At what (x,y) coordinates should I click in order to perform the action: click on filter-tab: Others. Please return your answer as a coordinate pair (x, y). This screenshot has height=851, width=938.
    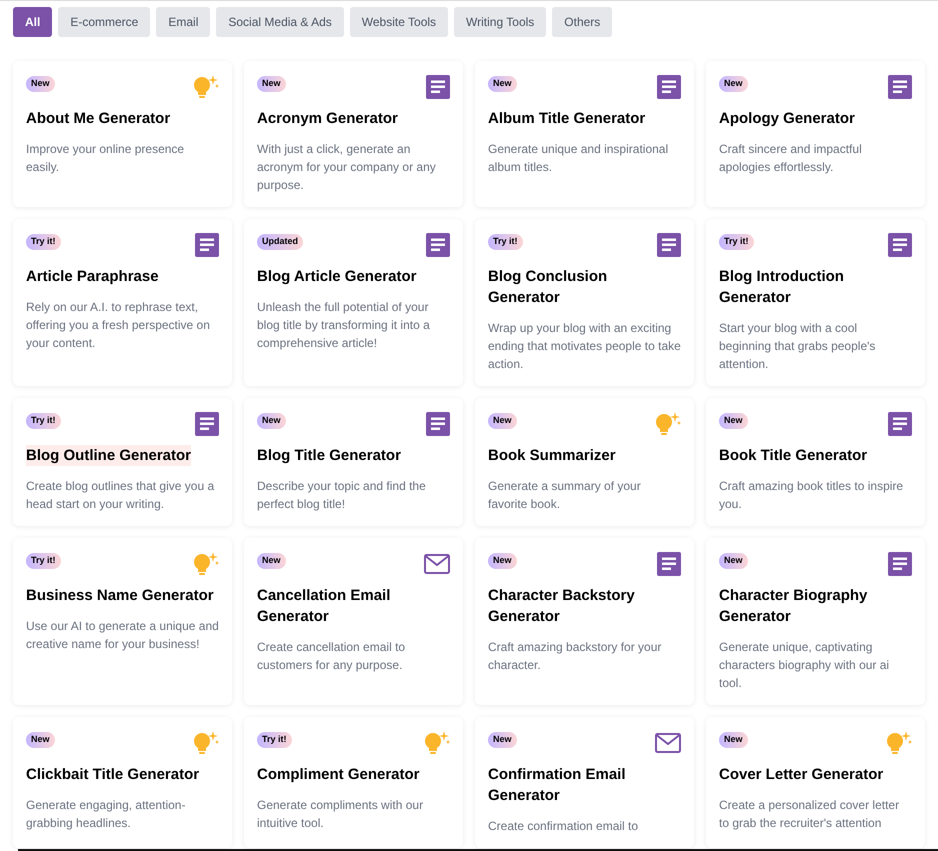
    Looking at the image, I should click on (582, 22).